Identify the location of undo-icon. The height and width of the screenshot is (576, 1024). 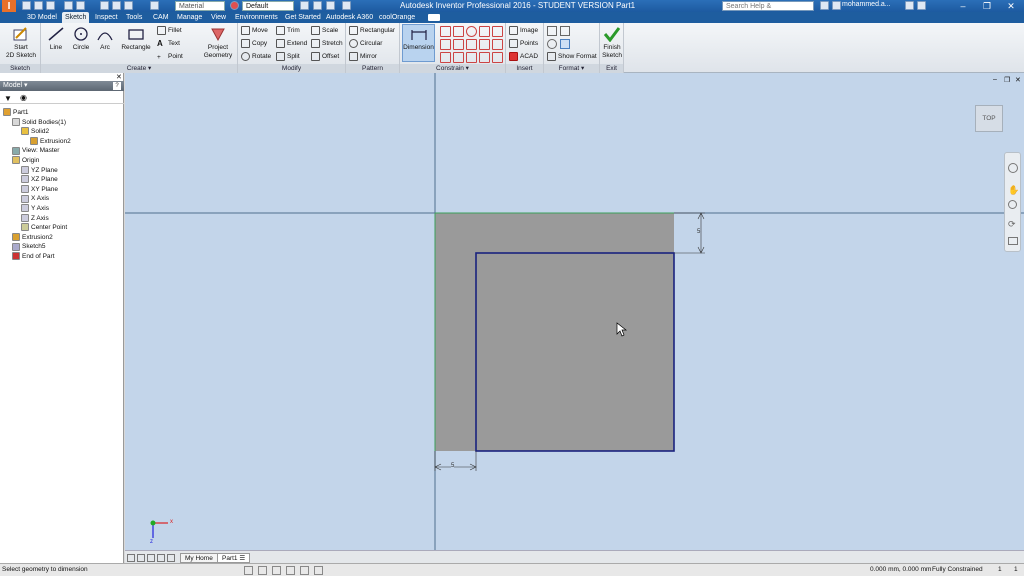
(68, 5).